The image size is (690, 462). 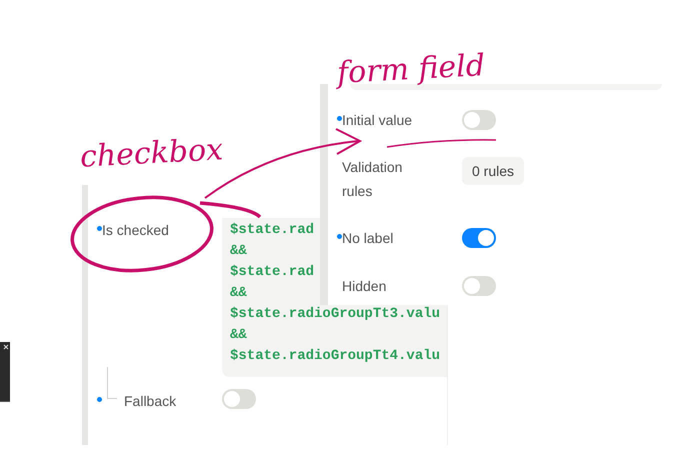 What do you see at coordinates (377, 120) in the screenshot?
I see `field-label: Initial value` at bounding box center [377, 120].